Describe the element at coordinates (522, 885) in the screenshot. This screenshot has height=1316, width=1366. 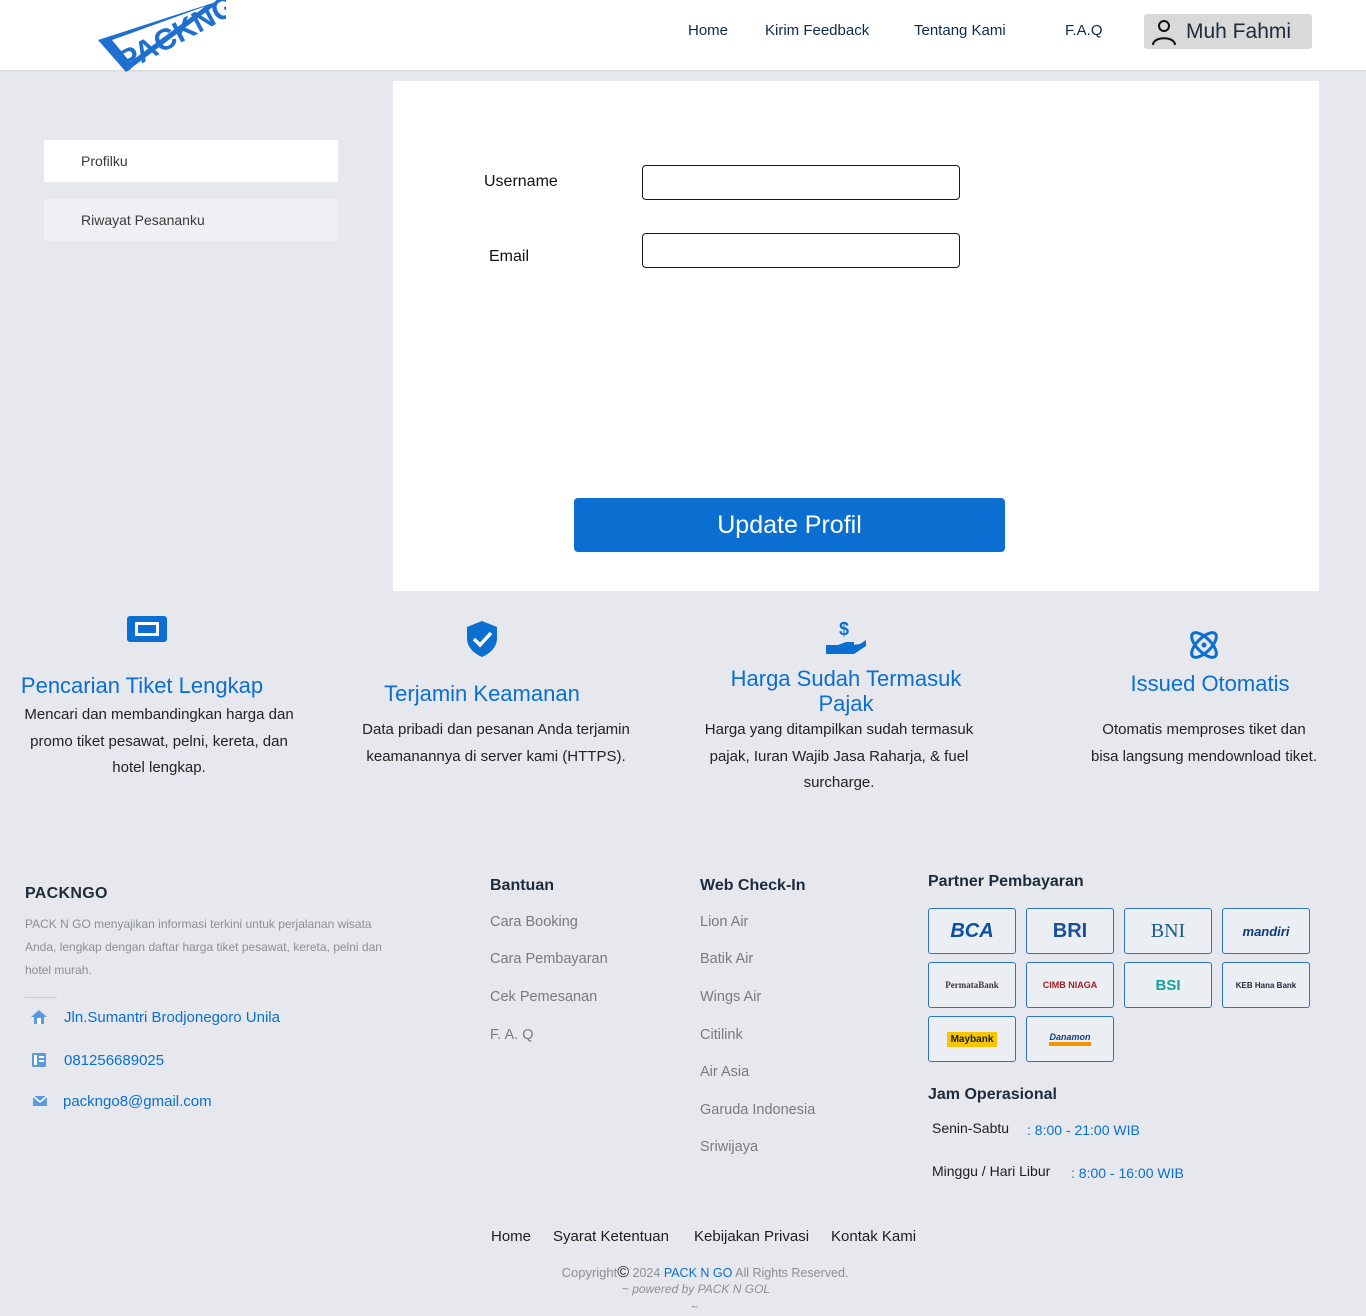
I see `bantuan-title: Bantuan` at that location.